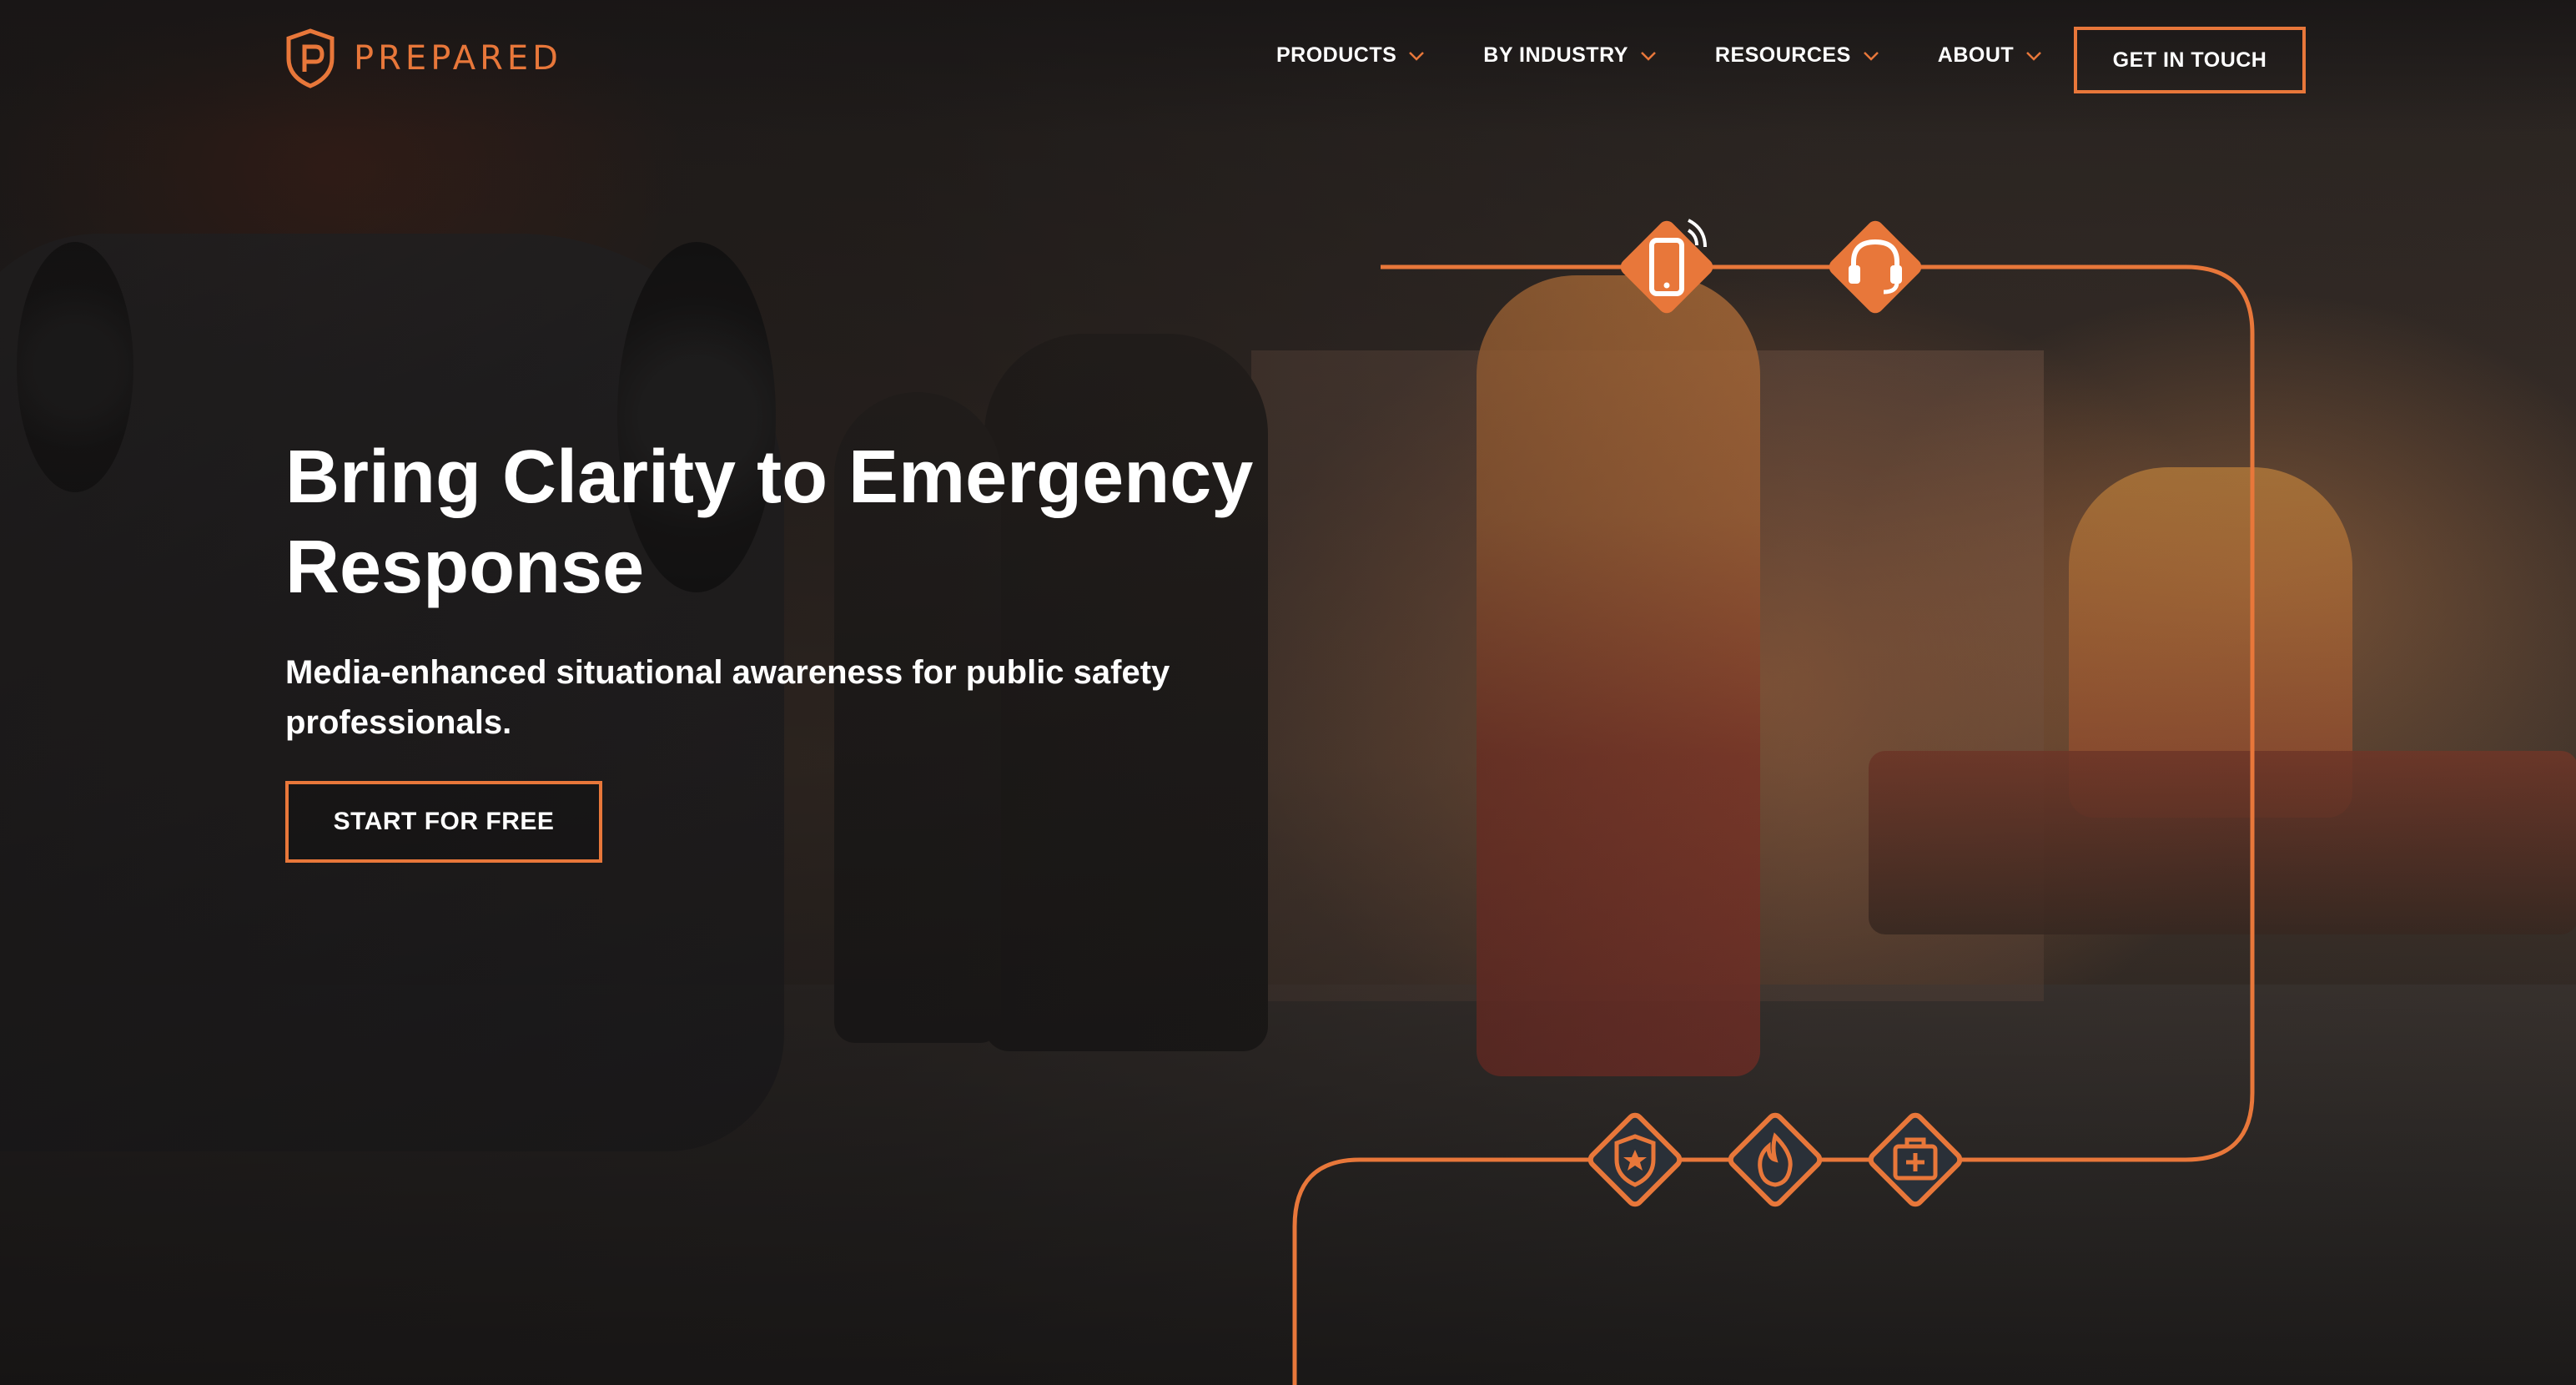 This screenshot has height=1385, width=2576. I want to click on logo: PREPARED, so click(423, 58).